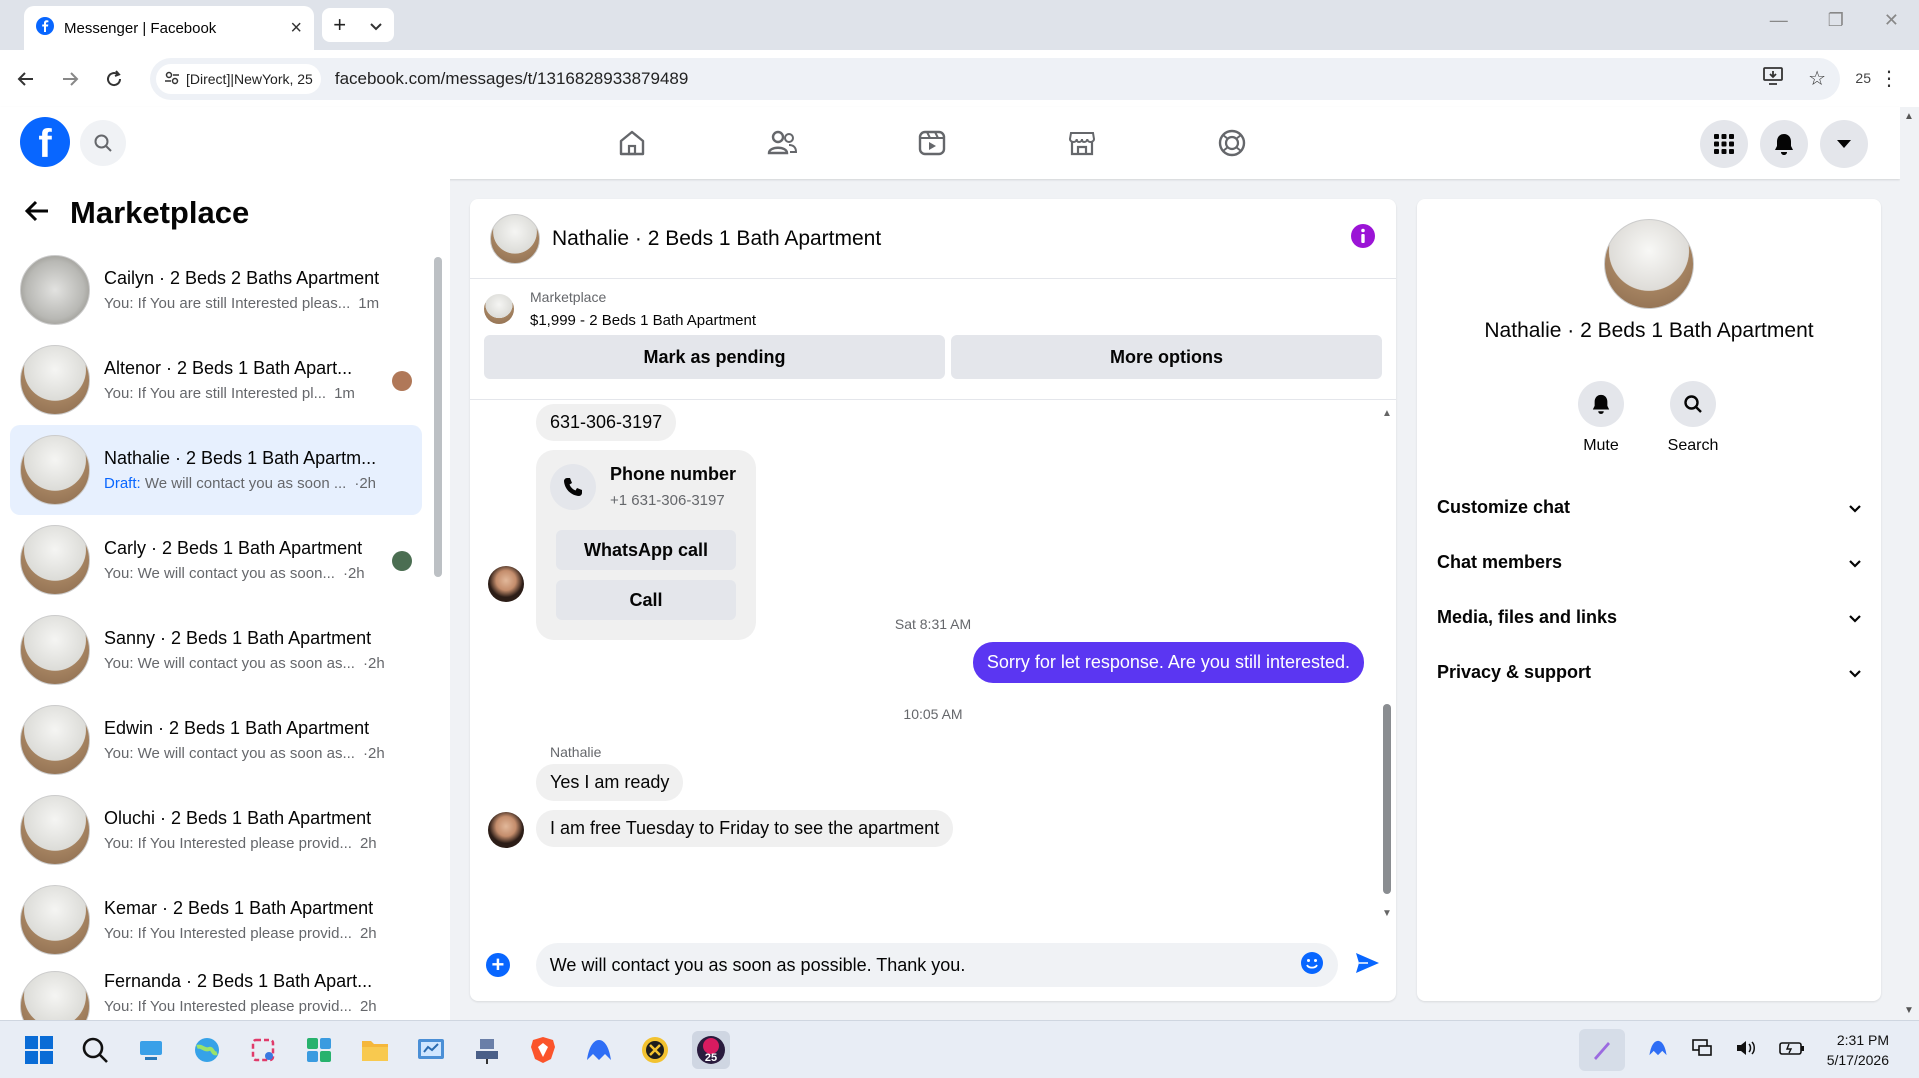  I want to click on widgets-icon, so click(319, 1050).